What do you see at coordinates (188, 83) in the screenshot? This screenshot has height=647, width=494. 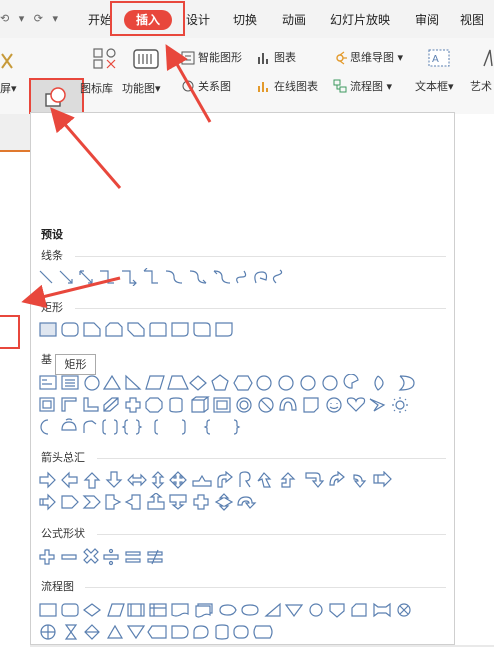 I see `arrow-to-insert-tab` at bounding box center [188, 83].